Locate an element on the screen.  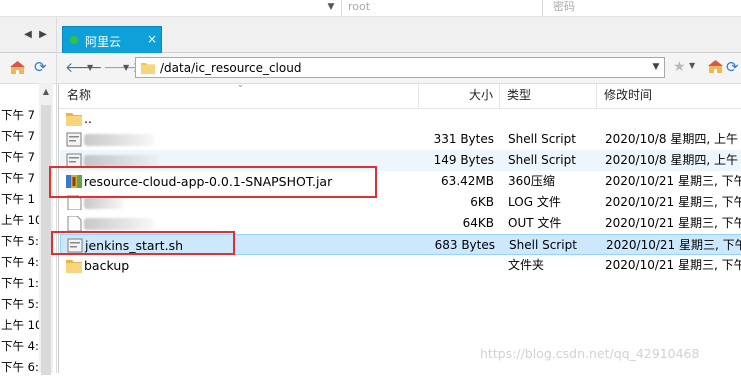
scrollbar-thumb is located at coordinates (46, 240).